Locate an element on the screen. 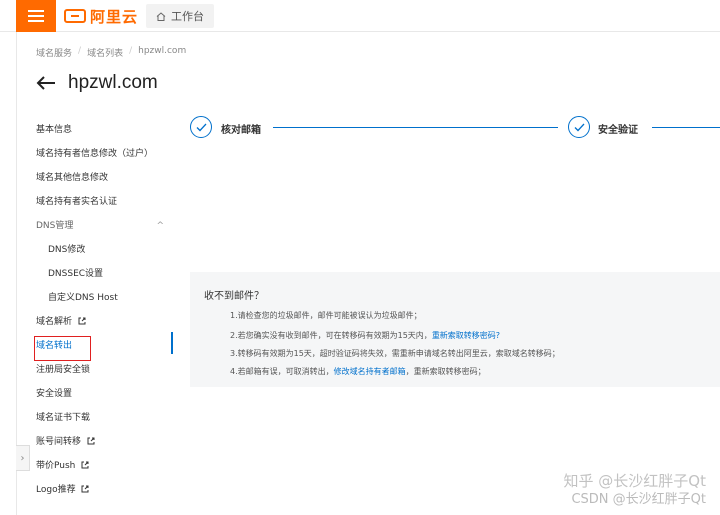  sidebar-item-dns-resolve: 域名解析 is located at coordinates (105, 322).